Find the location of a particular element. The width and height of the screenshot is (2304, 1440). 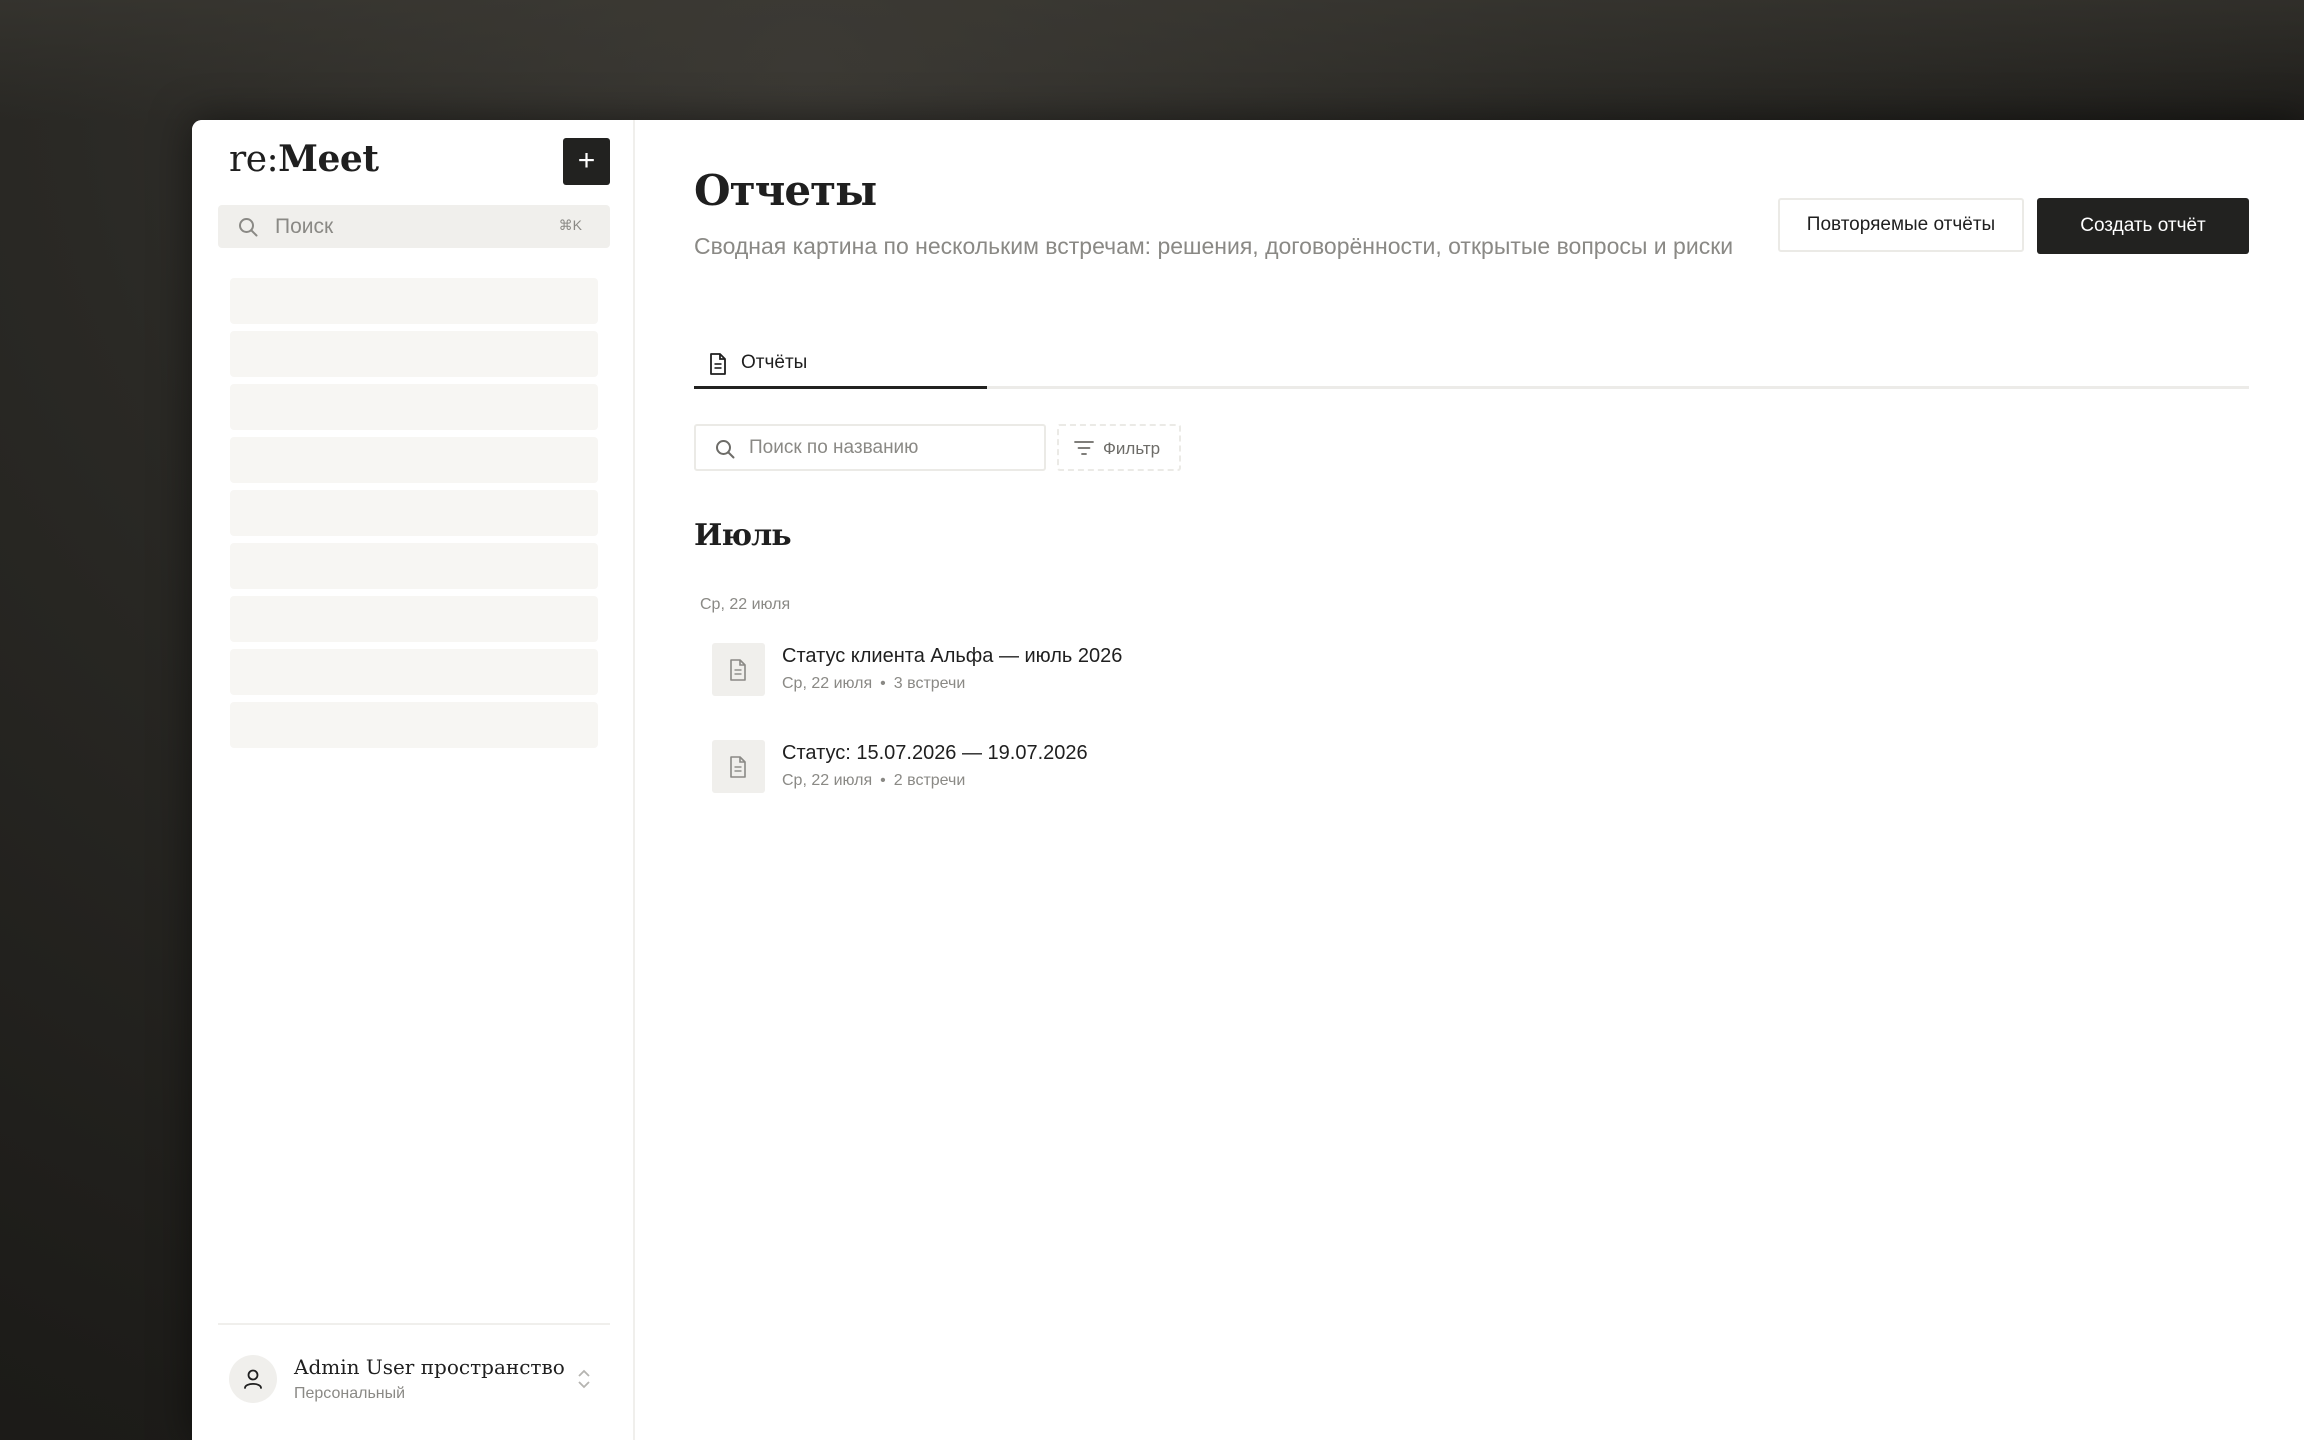

filter-label: Фильтр is located at coordinates (1132, 448).